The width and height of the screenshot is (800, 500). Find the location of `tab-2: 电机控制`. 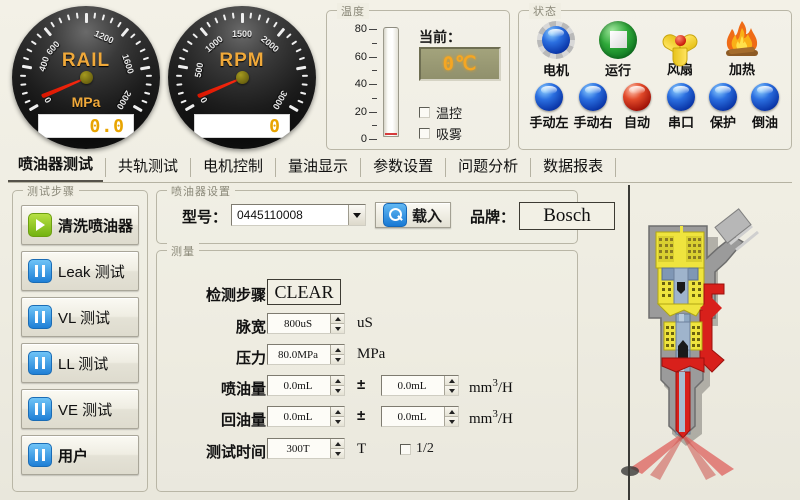

tab-2: 电机控制 is located at coordinates (233, 167).